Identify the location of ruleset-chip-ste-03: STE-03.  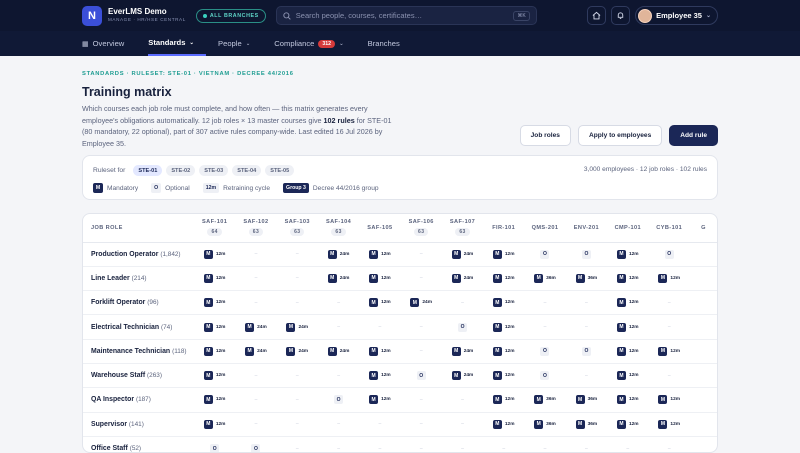
(214, 170).